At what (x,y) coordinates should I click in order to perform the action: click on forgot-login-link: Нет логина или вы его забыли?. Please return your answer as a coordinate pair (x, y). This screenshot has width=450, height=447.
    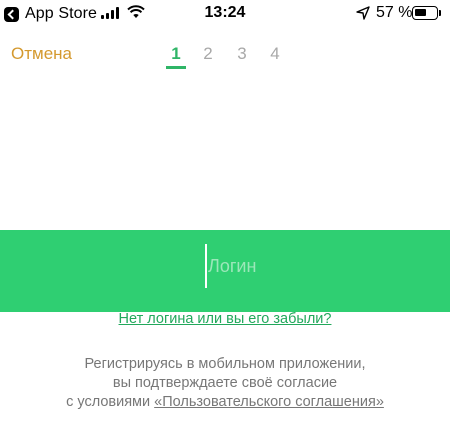
    Looking at the image, I should click on (225, 319).